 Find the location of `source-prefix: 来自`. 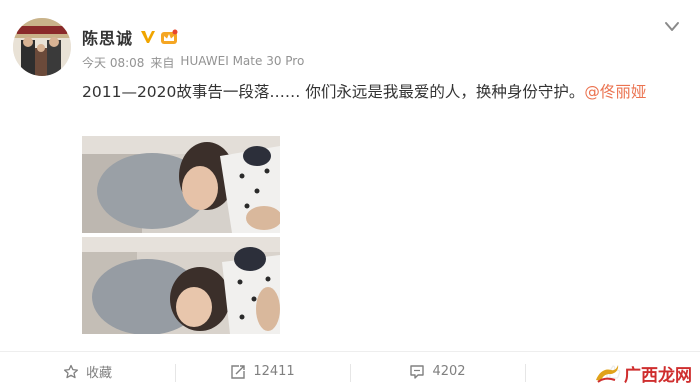

source-prefix: 来自 is located at coordinates (162, 63).